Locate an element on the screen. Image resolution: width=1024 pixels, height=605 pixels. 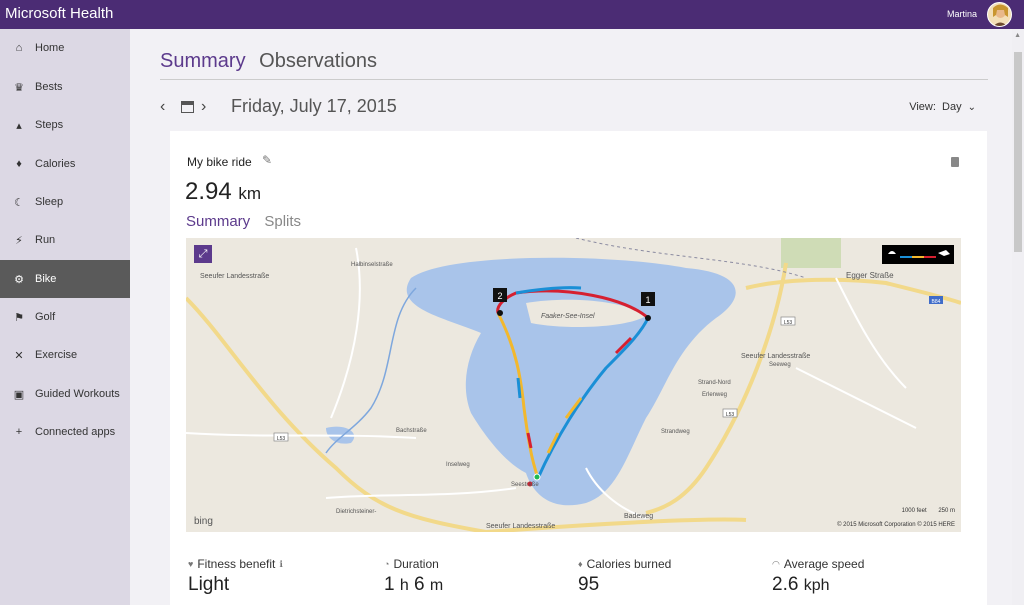
stat-unit-minutes: m is located at coordinates (436, 585).